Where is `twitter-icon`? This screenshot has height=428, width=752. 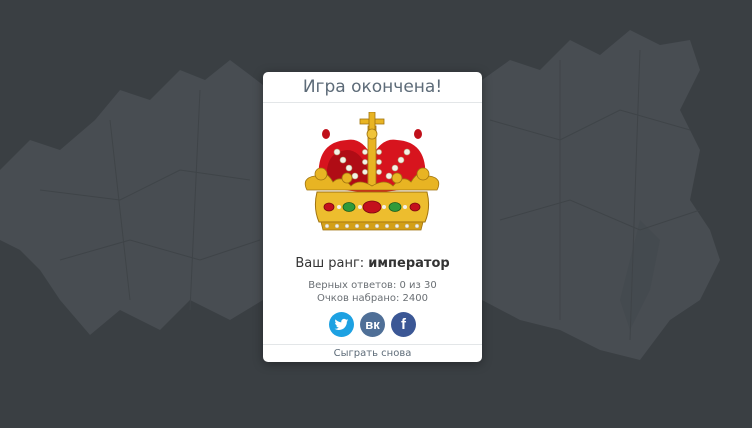 twitter-icon is located at coordinates (341, 324).